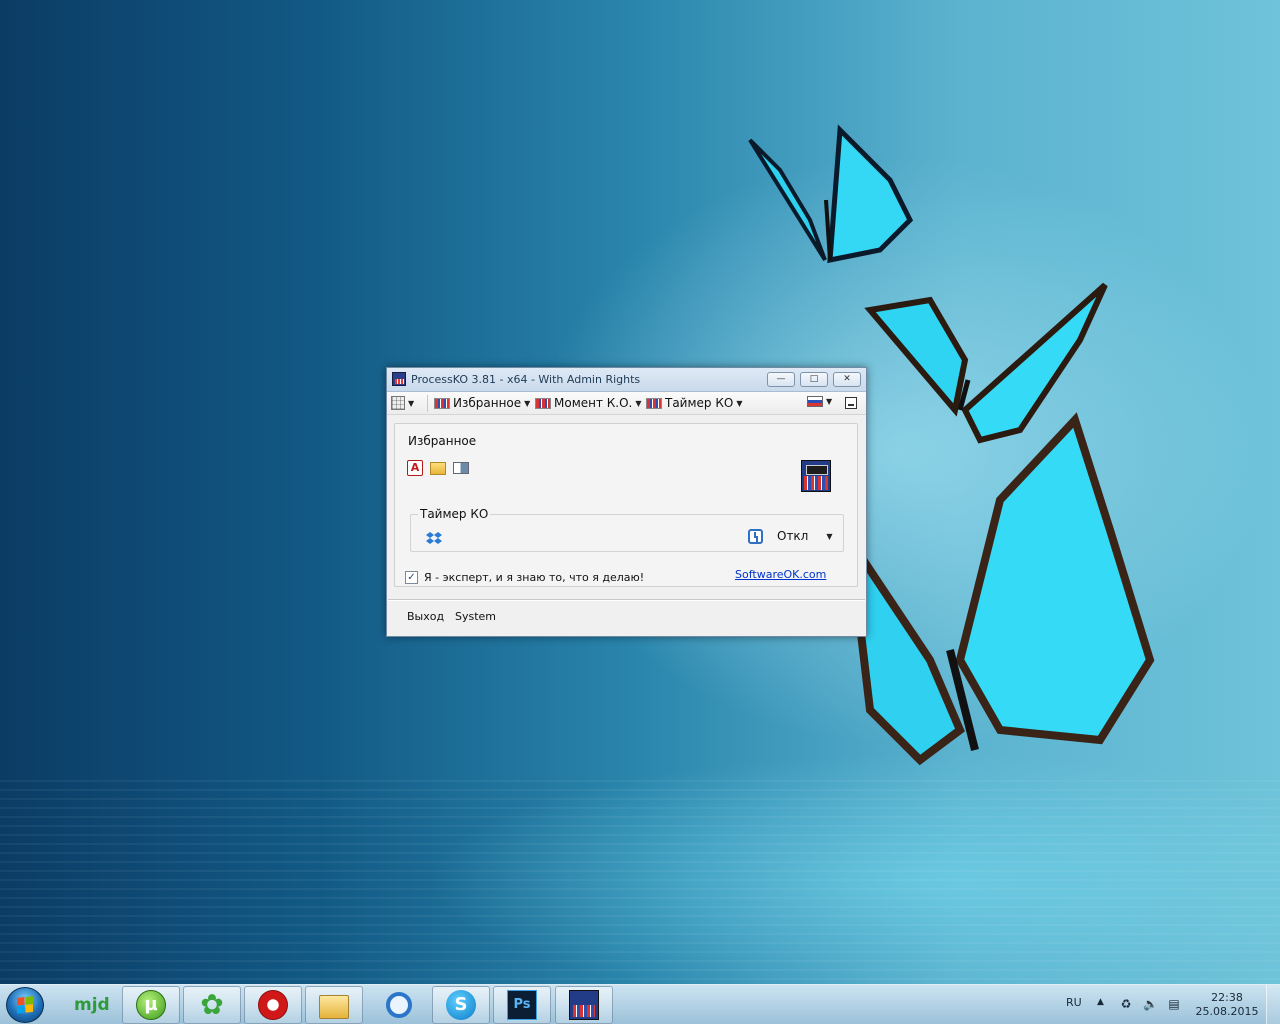  Describe the element at coordinates (793, 536) in the screenshot. I see `timer-status: Откл` at that location.